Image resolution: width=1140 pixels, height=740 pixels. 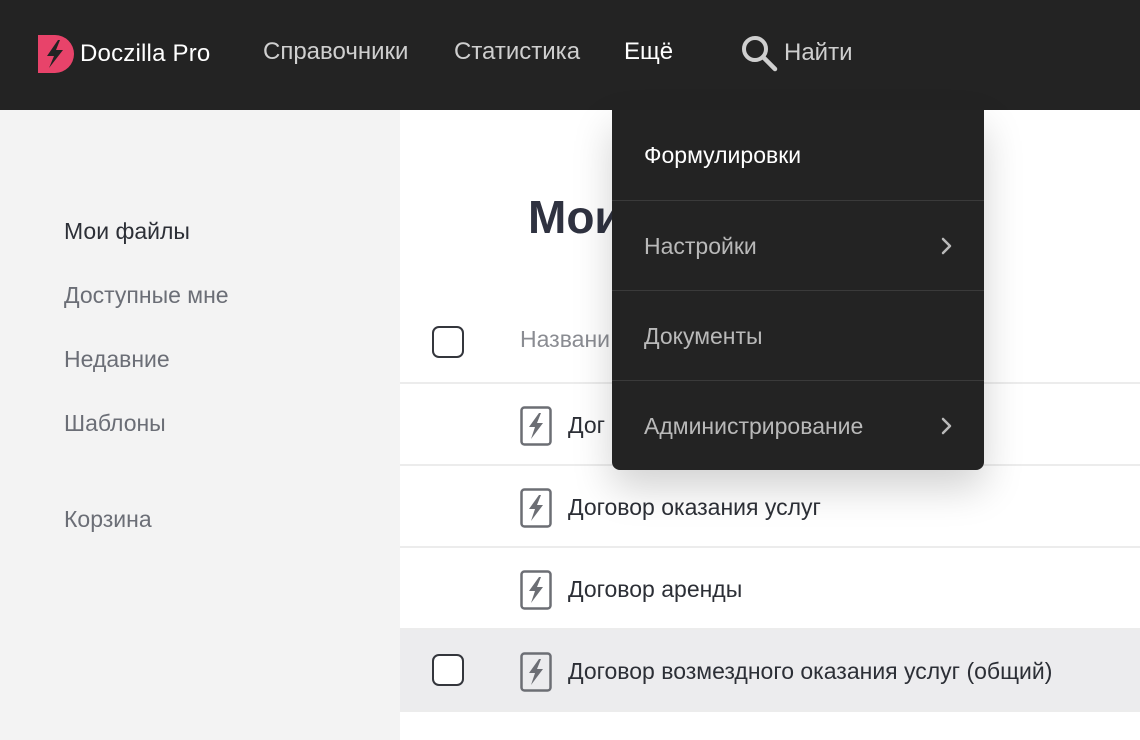 I want to click on menu-item-label: Документы, so click(x=703, y=336).